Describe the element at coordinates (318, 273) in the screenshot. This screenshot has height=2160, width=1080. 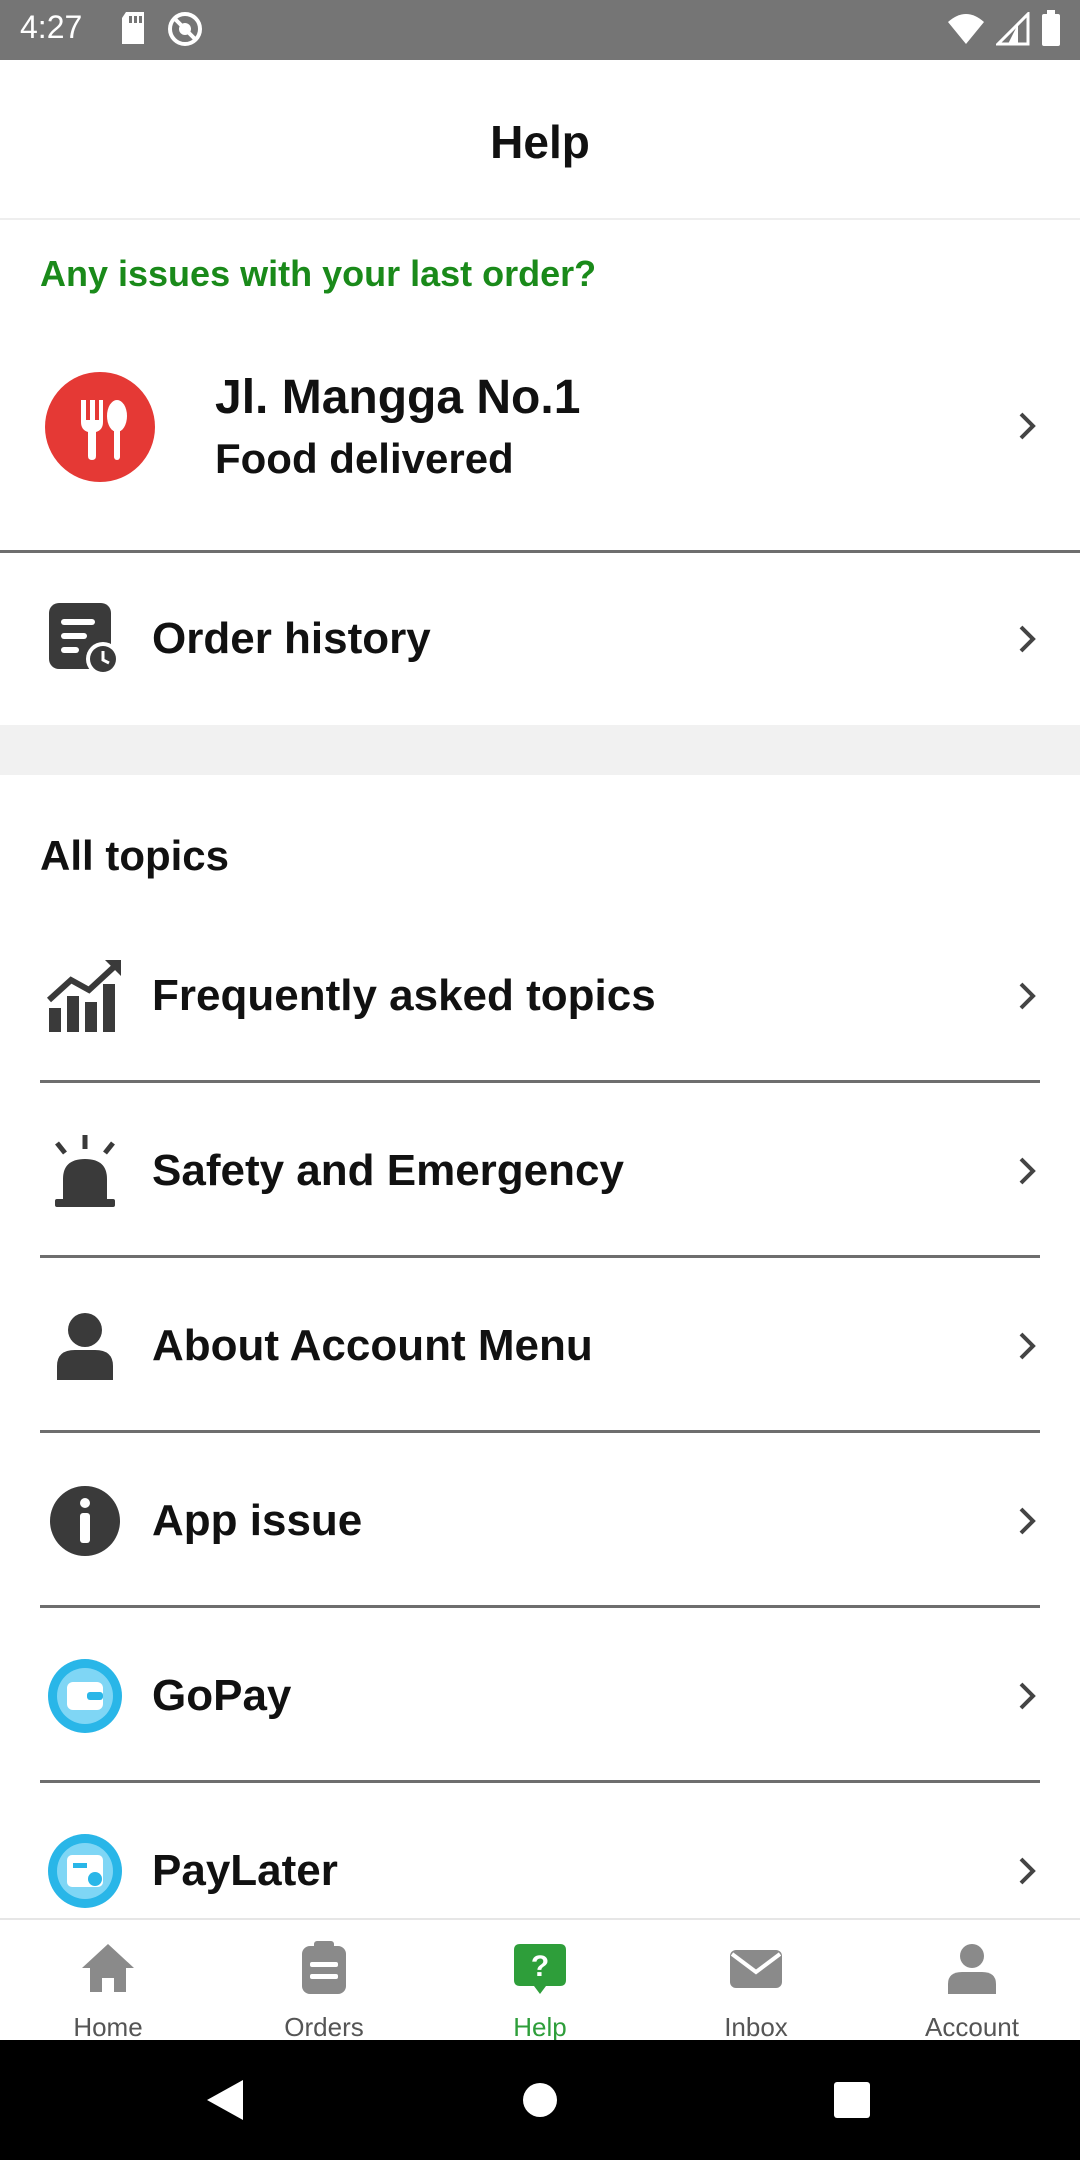
I see `last-order-prompt: Any issues with your last order?` at that location.